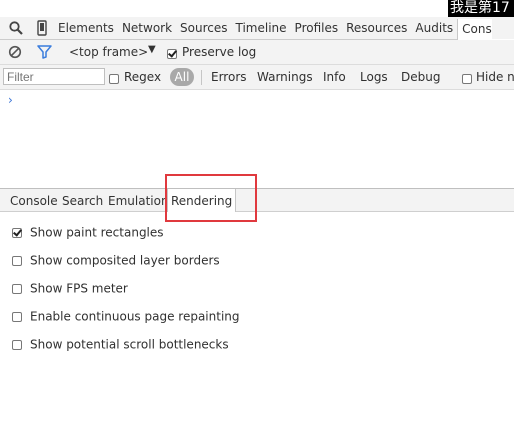 The height and width of the screenshot is (425, 514). I want to click on regex-checkbox, so click(114, 78).